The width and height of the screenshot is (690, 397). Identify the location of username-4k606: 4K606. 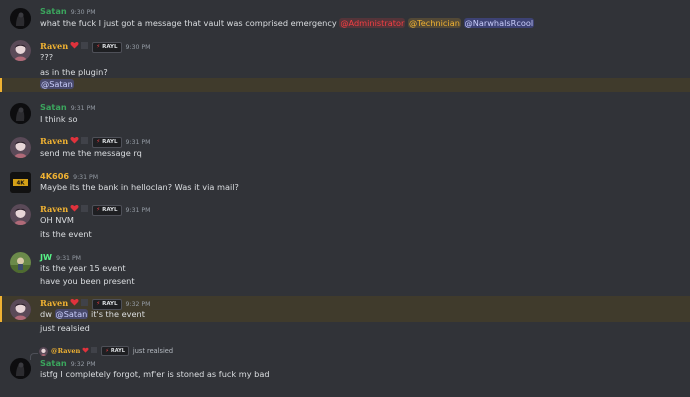
(54, 176).